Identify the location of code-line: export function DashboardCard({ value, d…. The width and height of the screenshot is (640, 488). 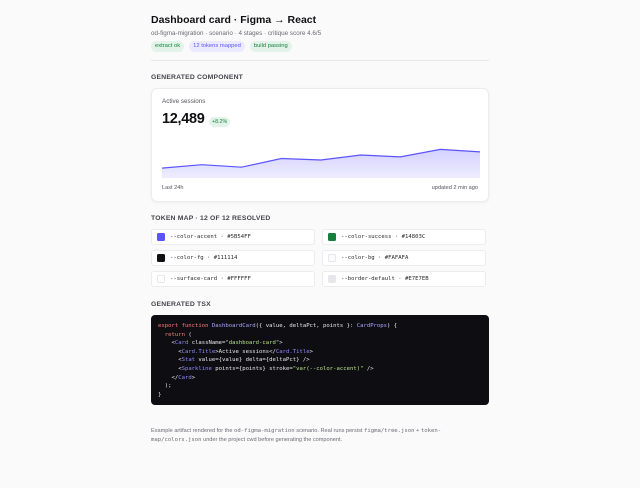
(320, 326).